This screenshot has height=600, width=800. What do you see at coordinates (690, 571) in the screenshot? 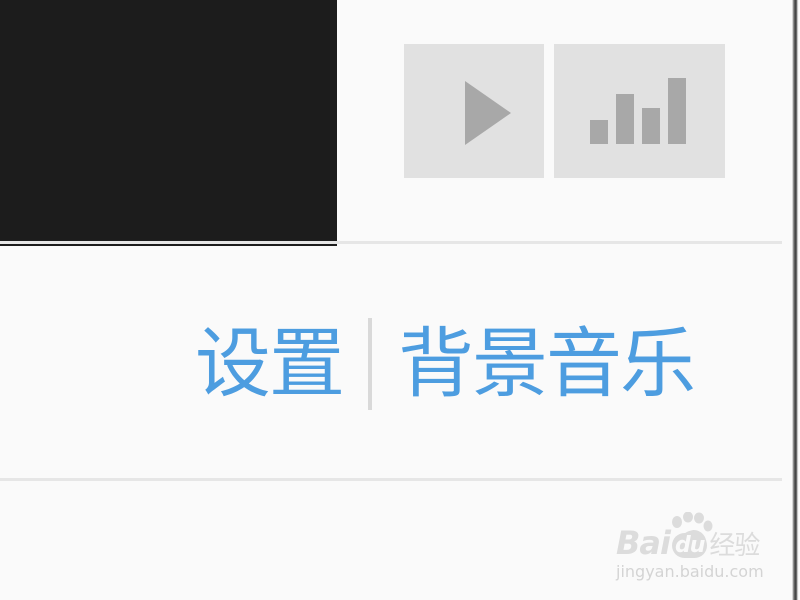
I see `watermark-url: jingyan.baidu.com` at bounding box center [690, 571].